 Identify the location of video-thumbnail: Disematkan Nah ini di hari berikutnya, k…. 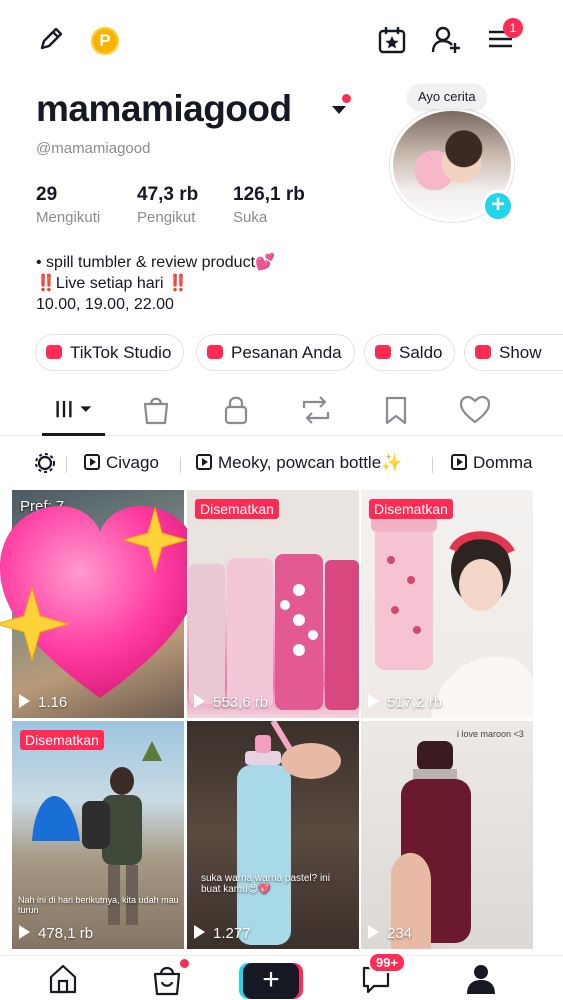
(98, 835).